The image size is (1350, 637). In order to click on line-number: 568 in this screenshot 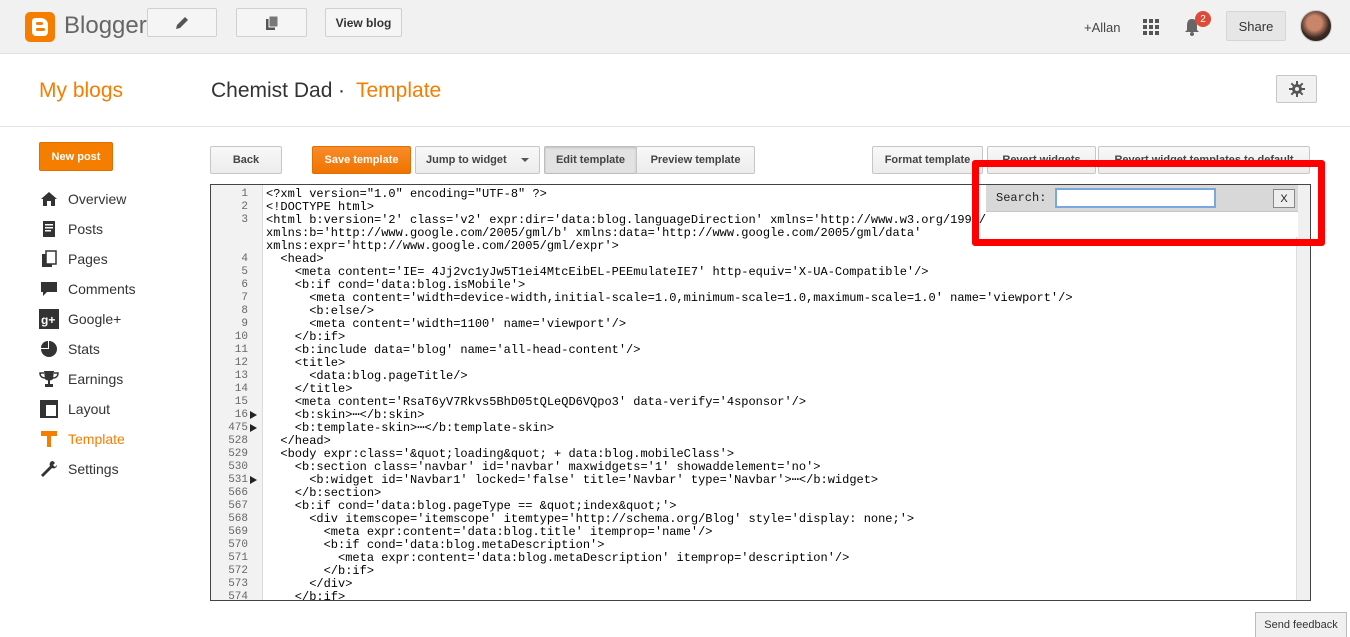, I will do `click(238, 519)`.